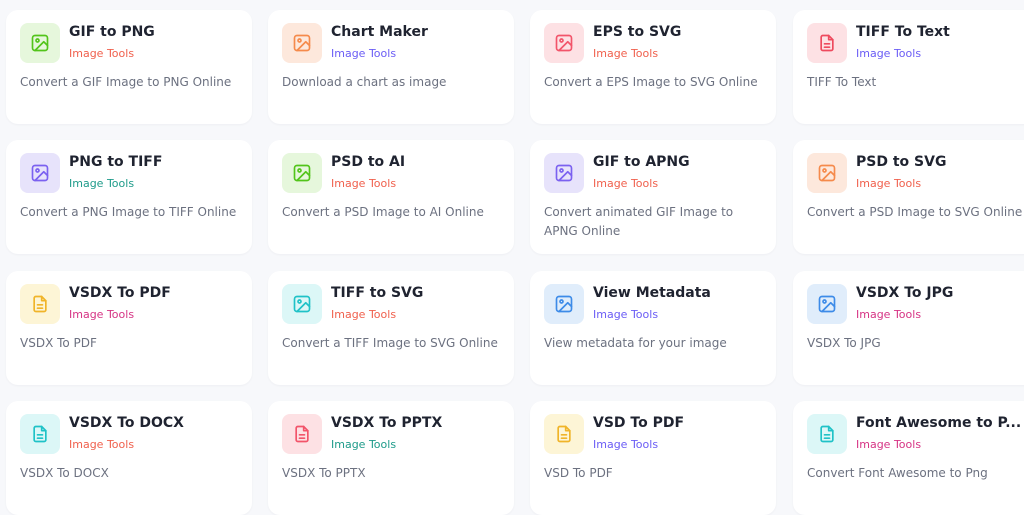 Image resolution: width=1024 pixels, height=515 pixels. What do you see at coordinates (417, 293) in the screenshot?
I see `tool-title: TIFF to SVG` at bounding box center [417, 293].